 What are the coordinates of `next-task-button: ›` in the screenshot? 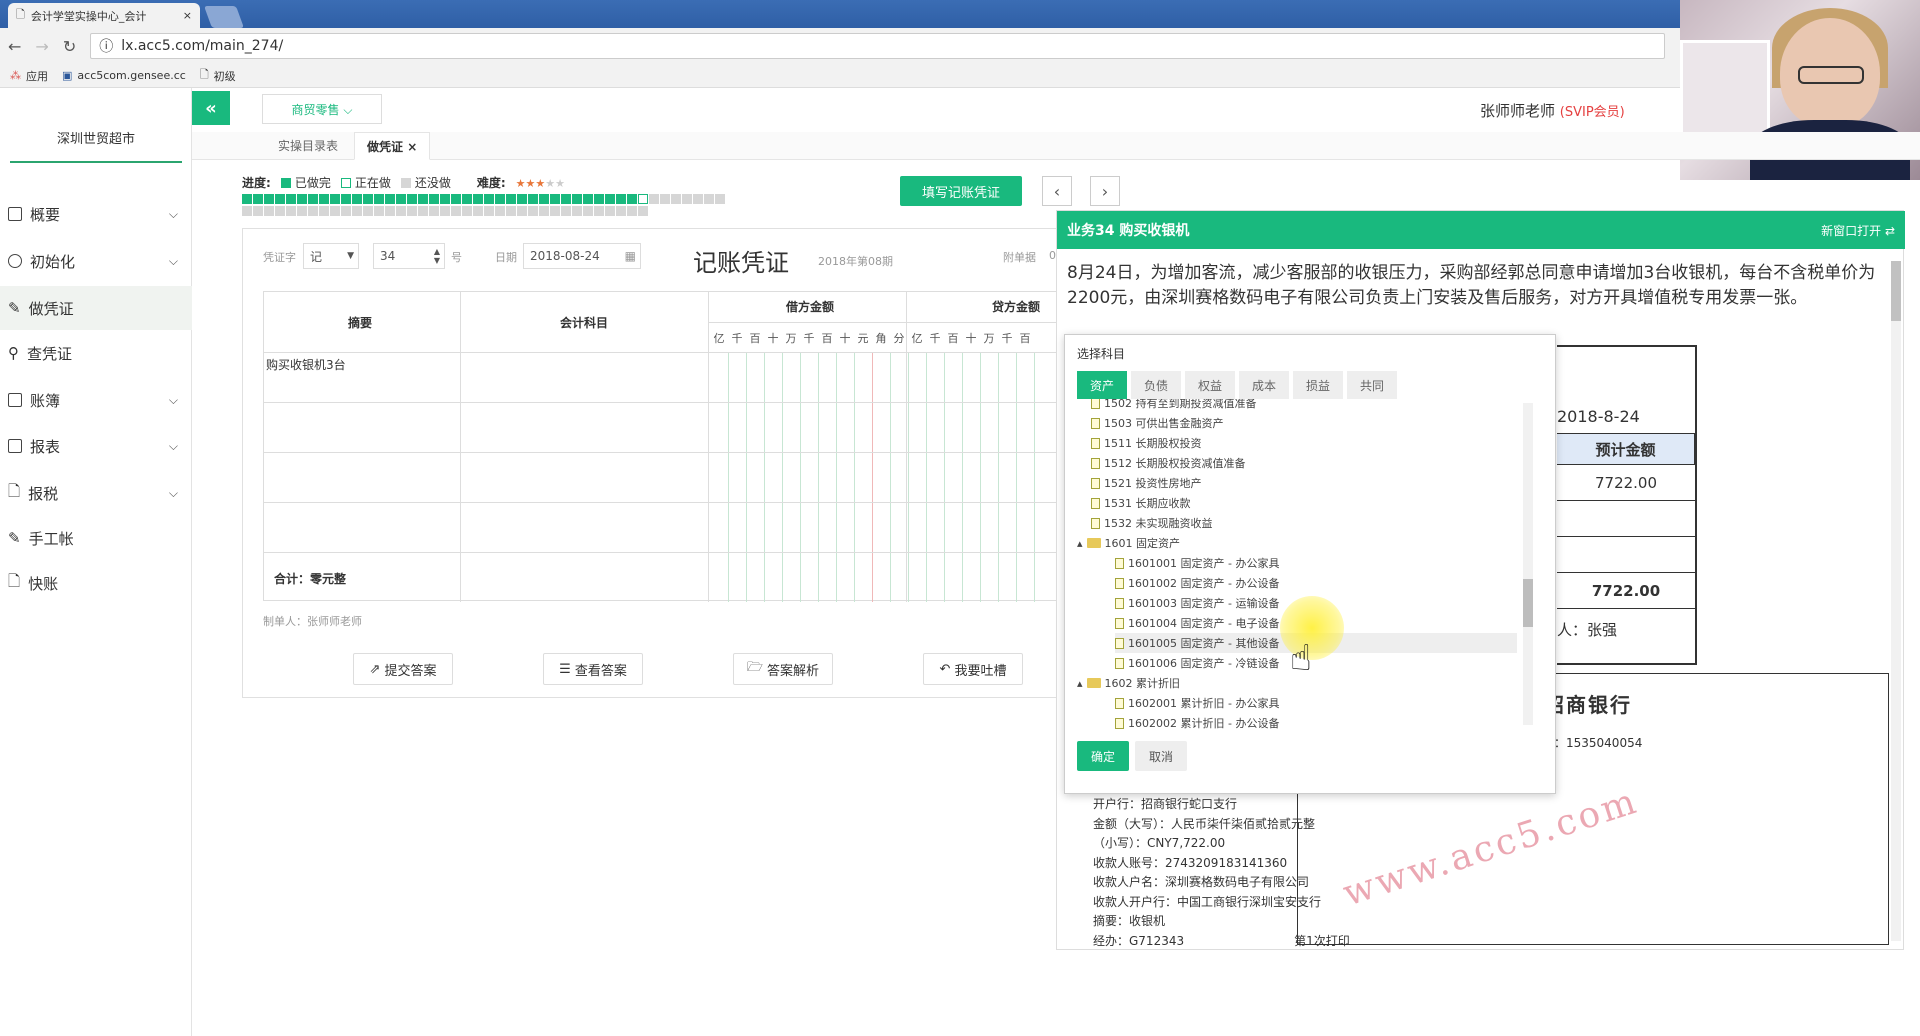 It's located at (1105, 191).